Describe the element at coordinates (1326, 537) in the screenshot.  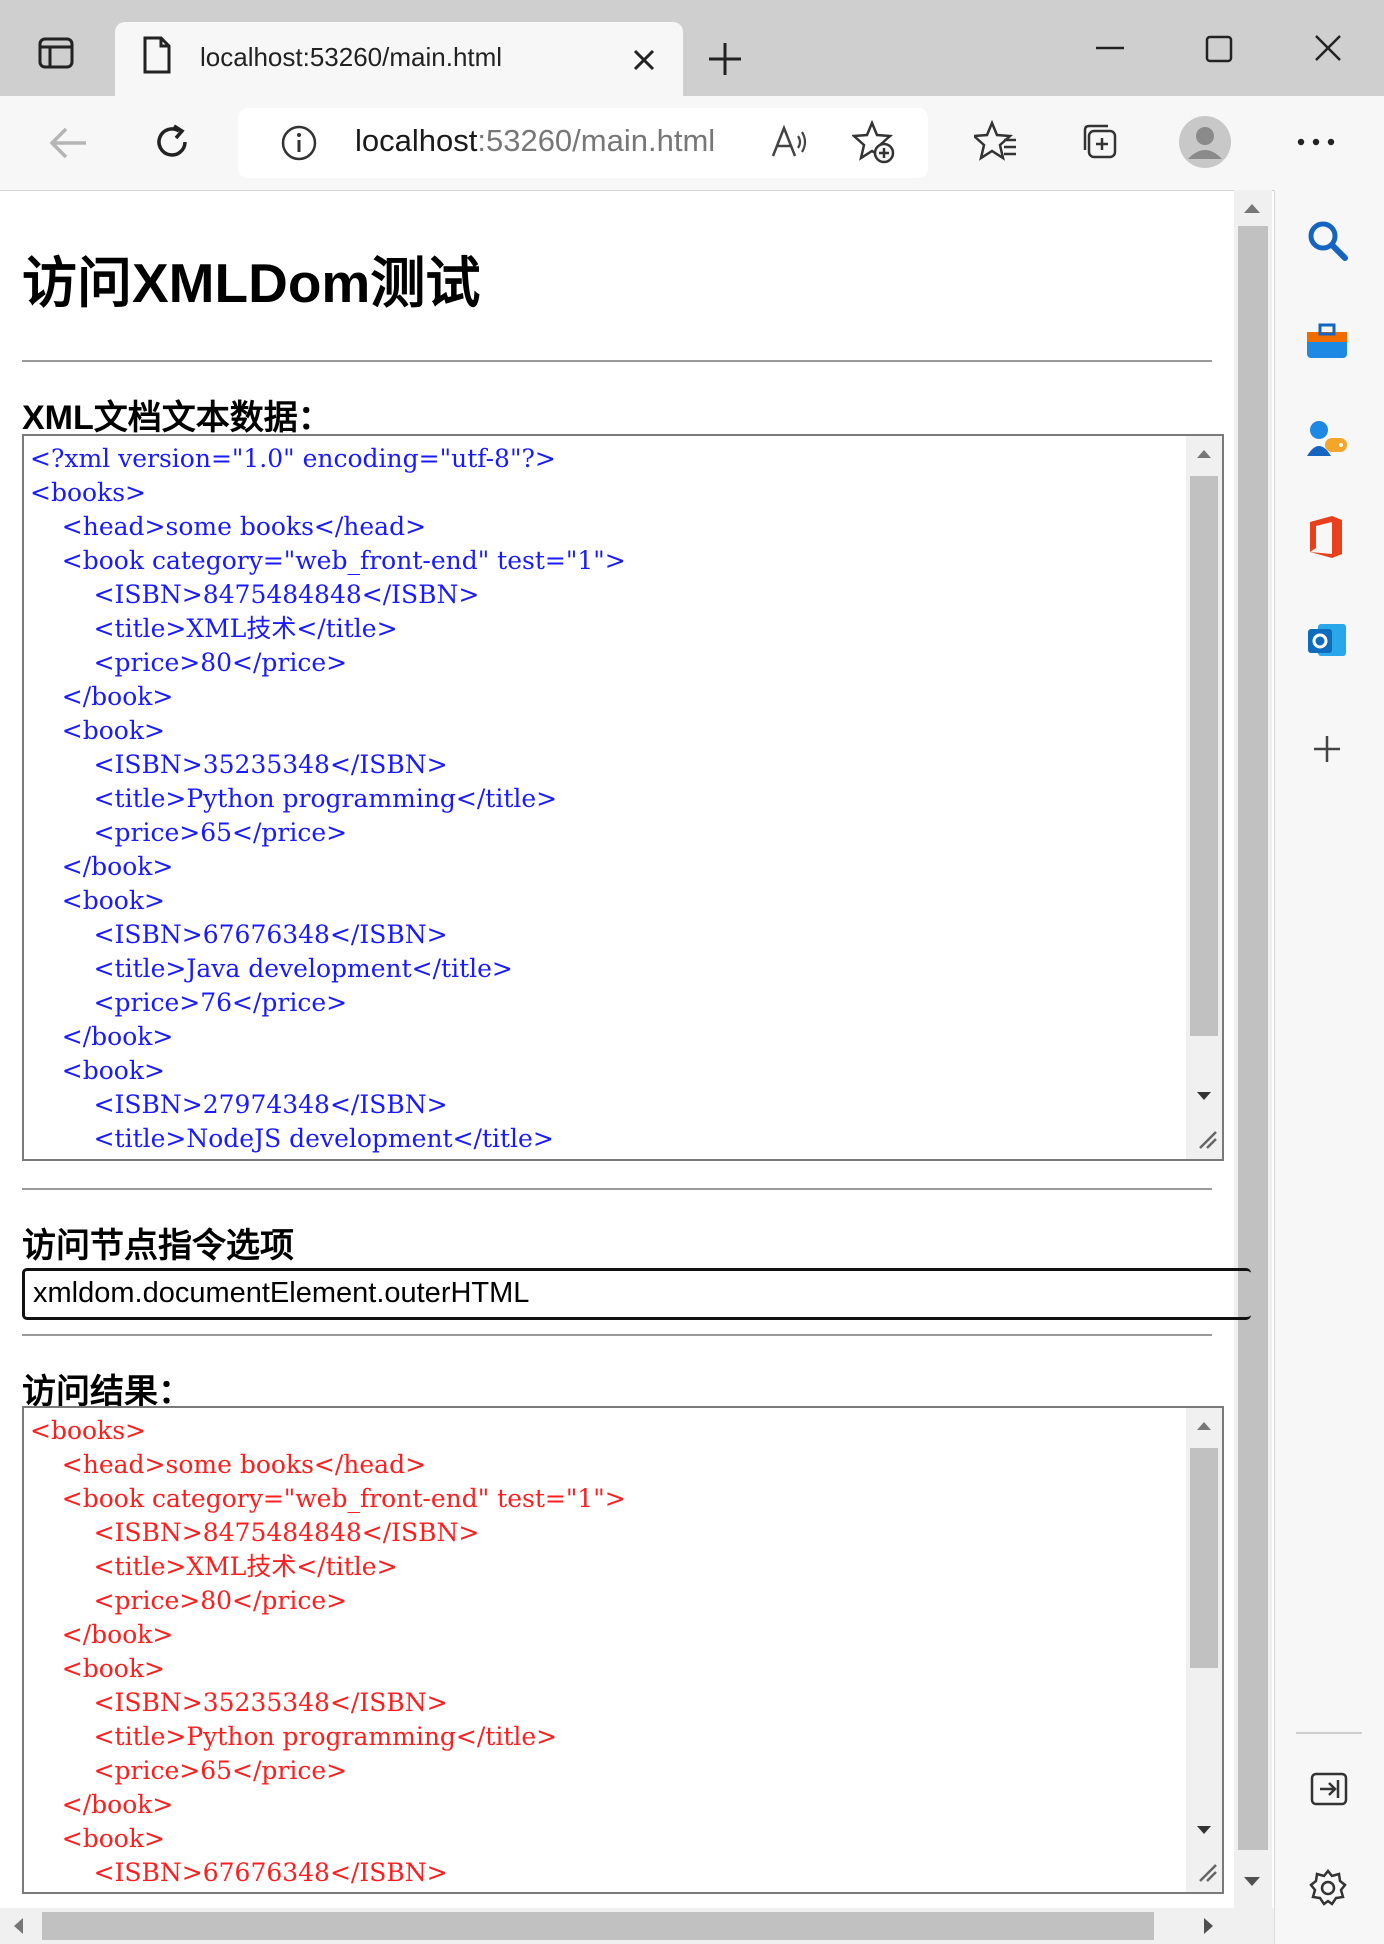
I see `office-icon` at that location.